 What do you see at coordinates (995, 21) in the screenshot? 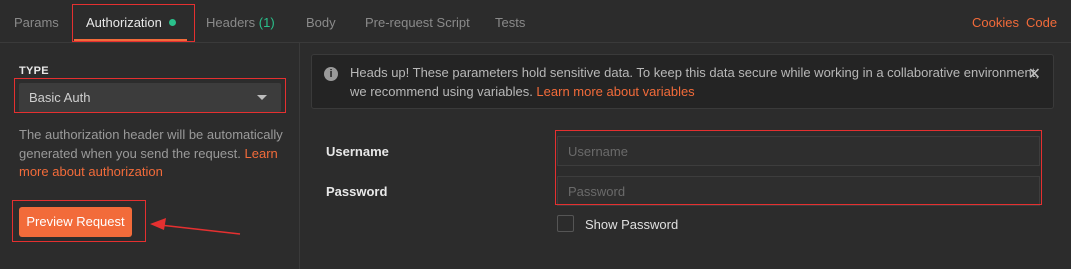
I see `cookies-link: Cookies` at bounding box center [995, 21].